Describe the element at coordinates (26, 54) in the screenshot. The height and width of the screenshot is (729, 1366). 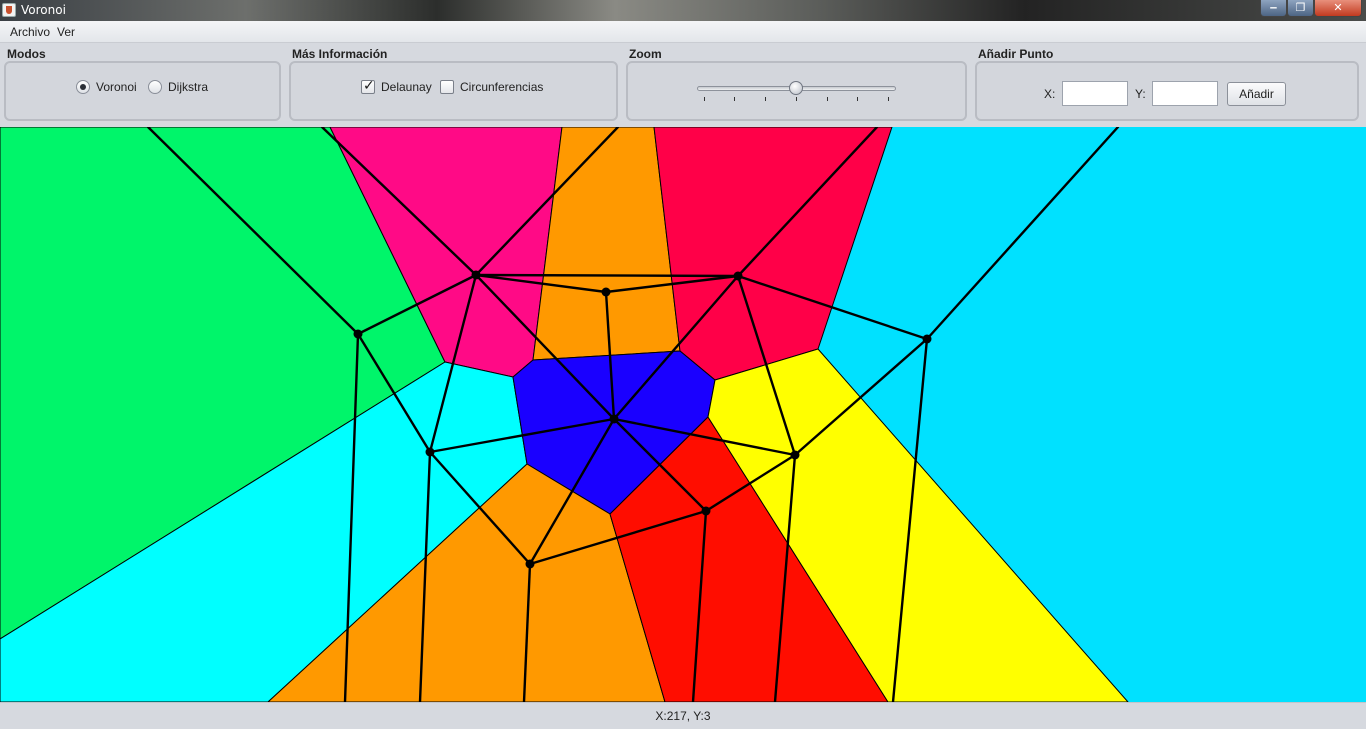
I see `modos-title: Modos` at that location.